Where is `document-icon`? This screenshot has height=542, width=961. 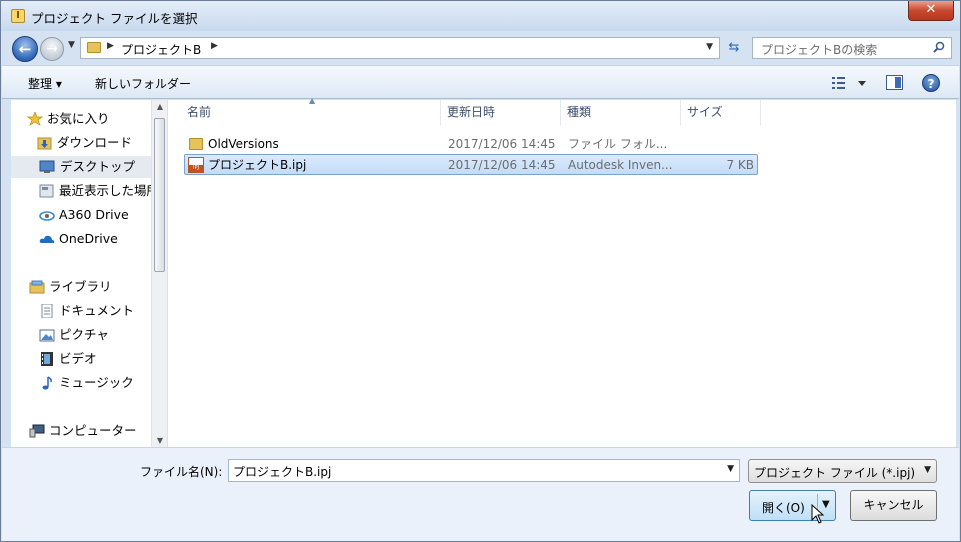
document-icon is located at coordinates (47, 311).